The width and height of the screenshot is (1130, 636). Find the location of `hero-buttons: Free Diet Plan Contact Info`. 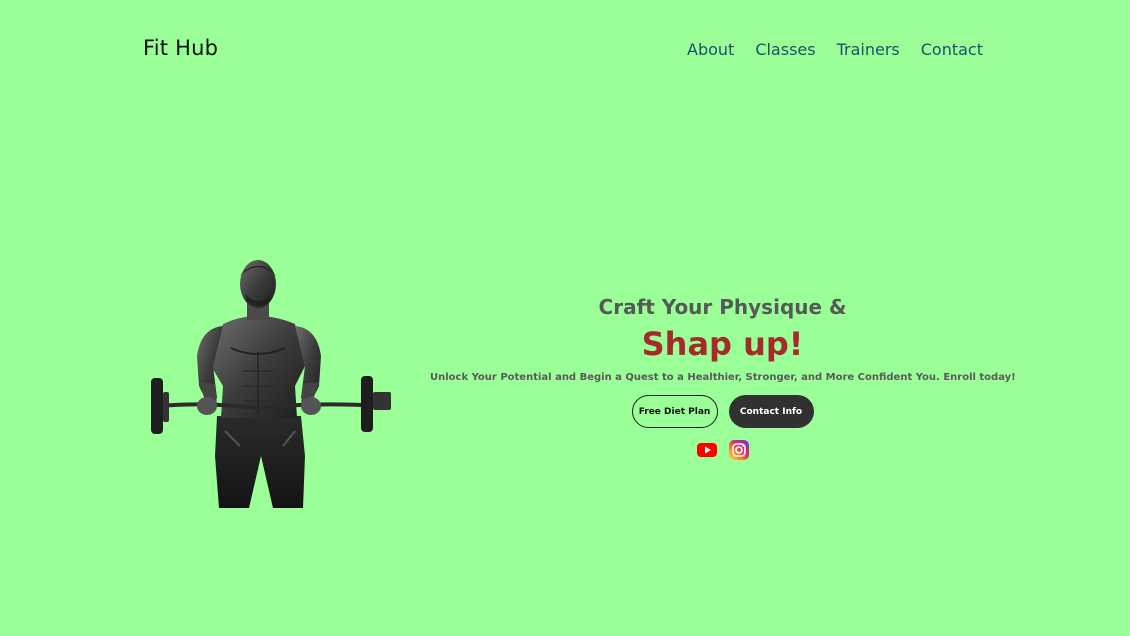

hero-buttons: Free Diet Plan Contact Info is located at coordinates (722, 411).